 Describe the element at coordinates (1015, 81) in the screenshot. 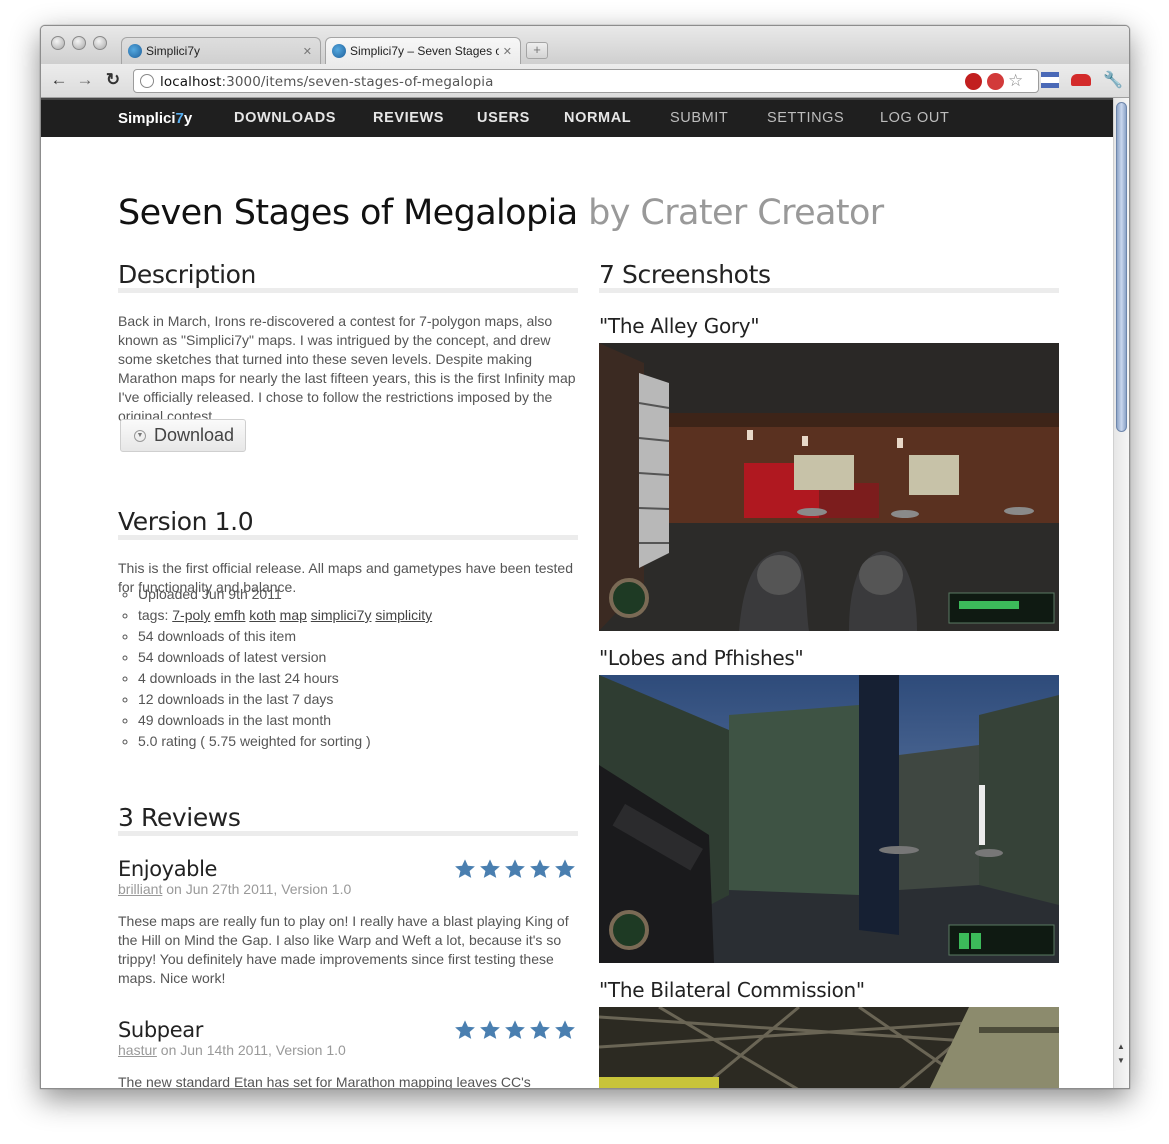

I see `bookmark-star-icon: ☆` at that location.